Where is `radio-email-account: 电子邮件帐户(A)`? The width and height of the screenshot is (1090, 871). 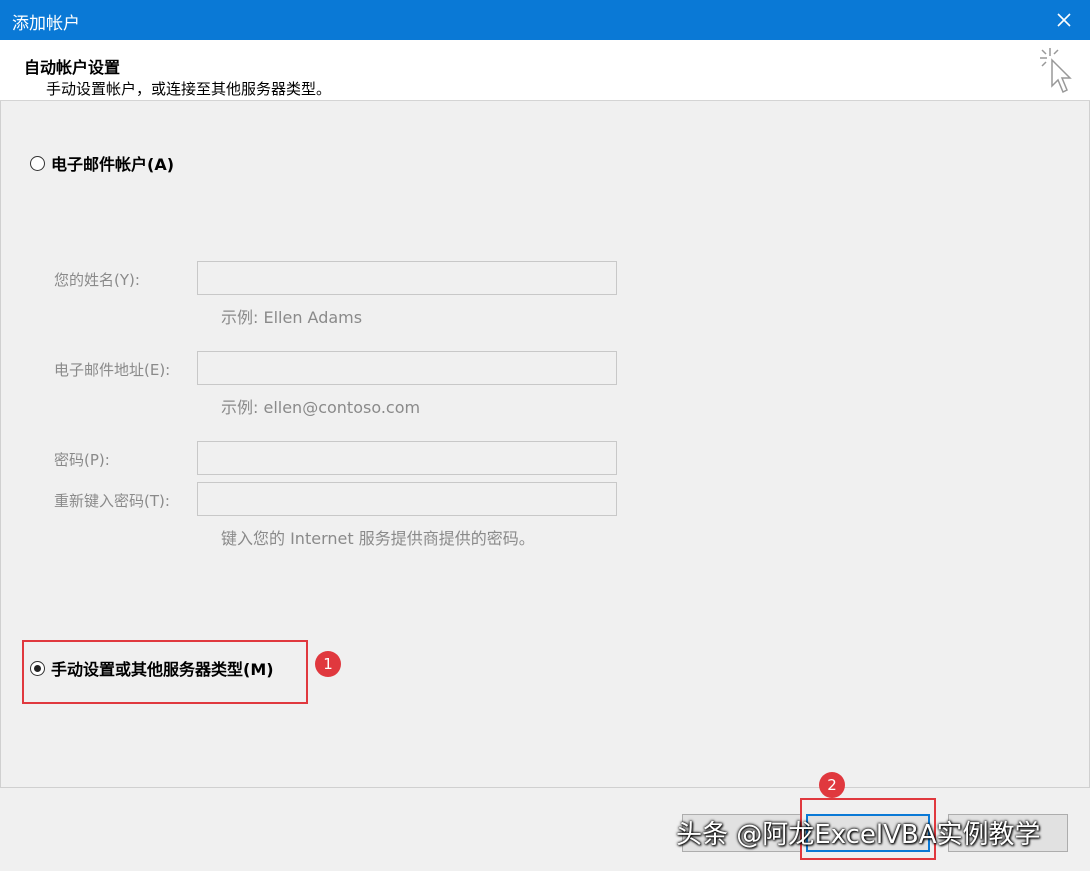 radio-email-account: 电子邮件帐户(A) is located at coordinates (102, 163).